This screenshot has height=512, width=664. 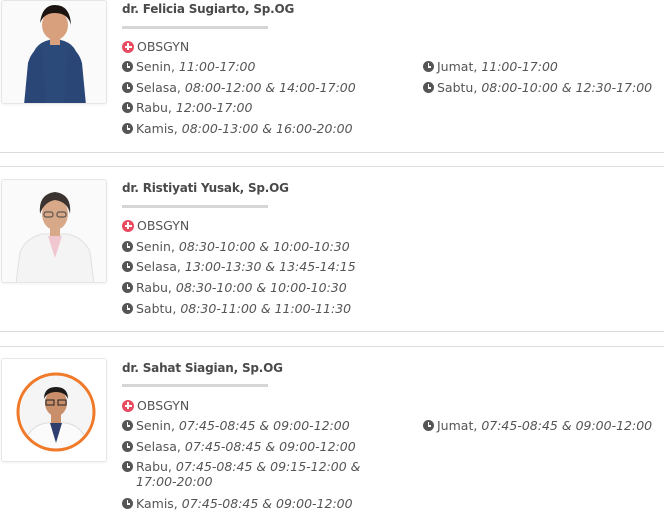 What do you see at coordinates (239, 446) in the screenshot?
I see `schedule-row: Selasa, 07:45-08:45 & 09:00-12:00` at bounding box center [239, 446].